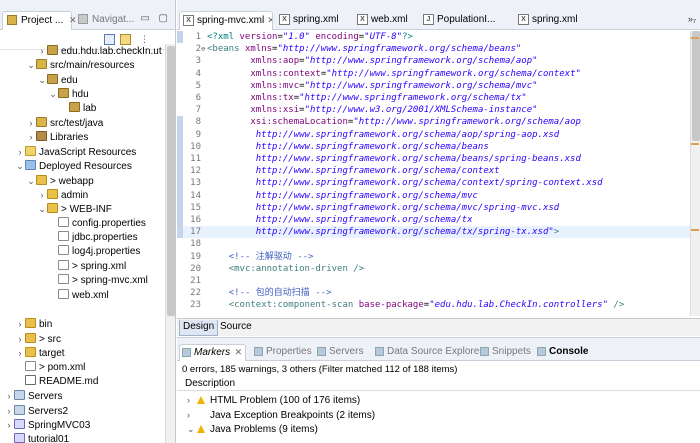  I want to click on code-line: 18, so click(436, 244).